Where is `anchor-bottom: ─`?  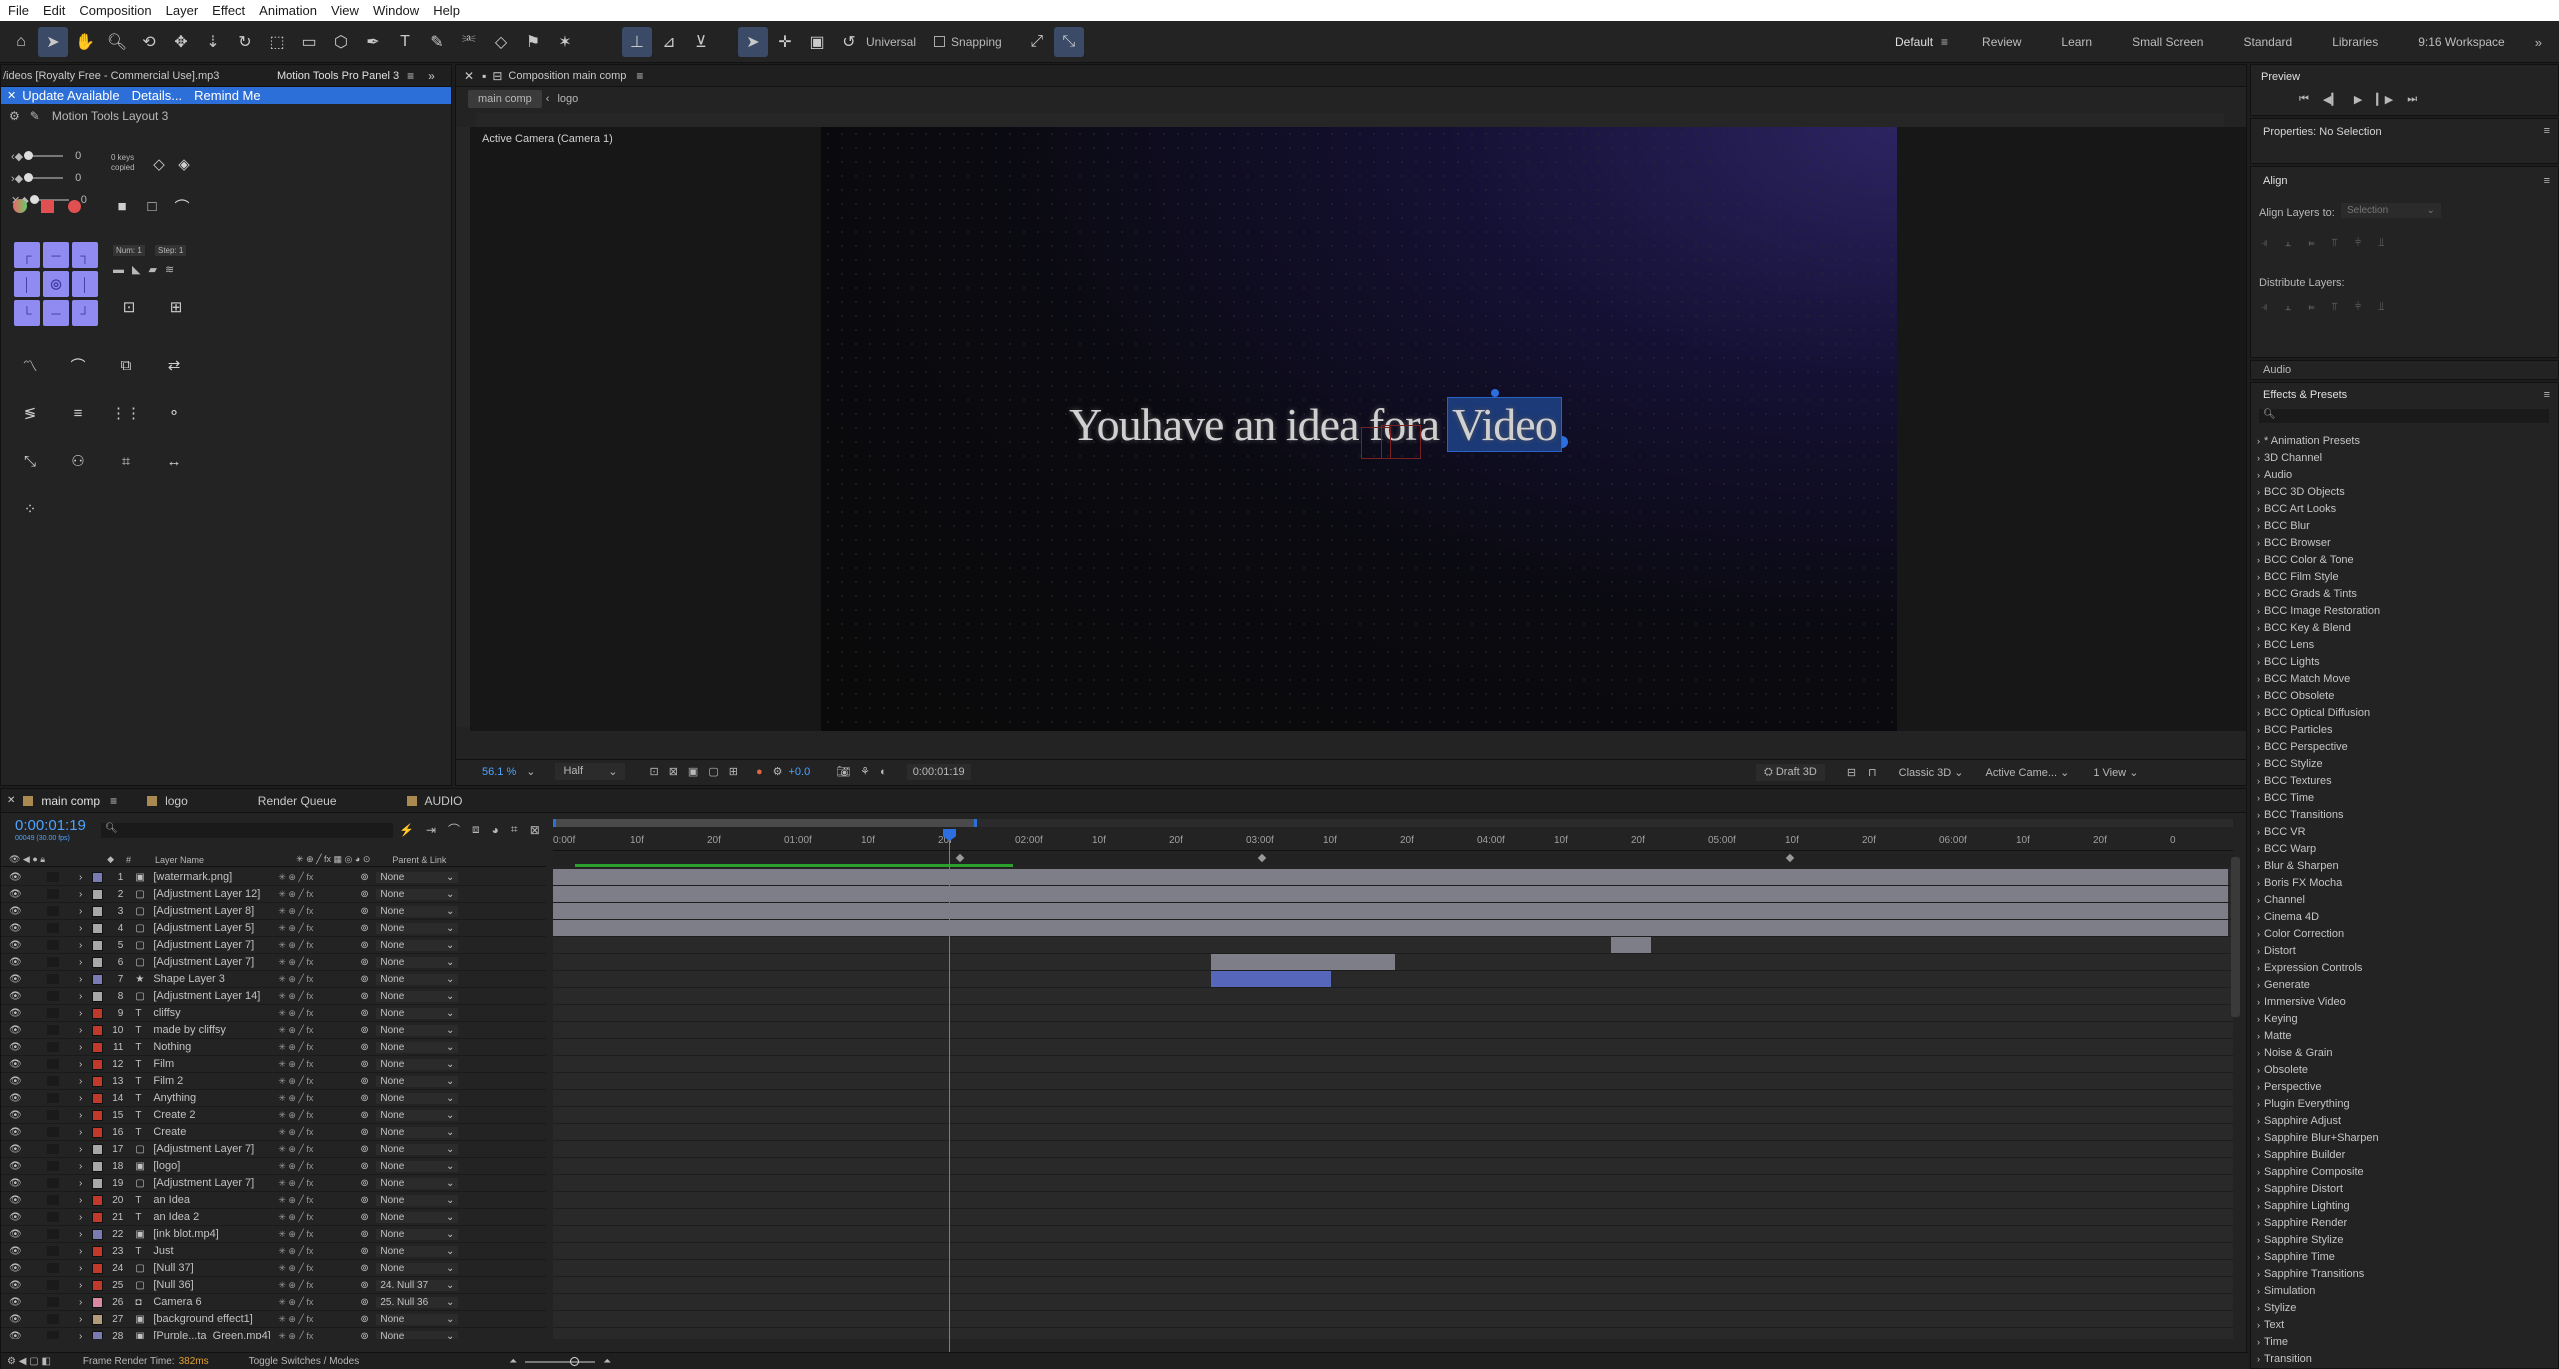
anchor-bottom: ─ is located at coordinates (56, 313).